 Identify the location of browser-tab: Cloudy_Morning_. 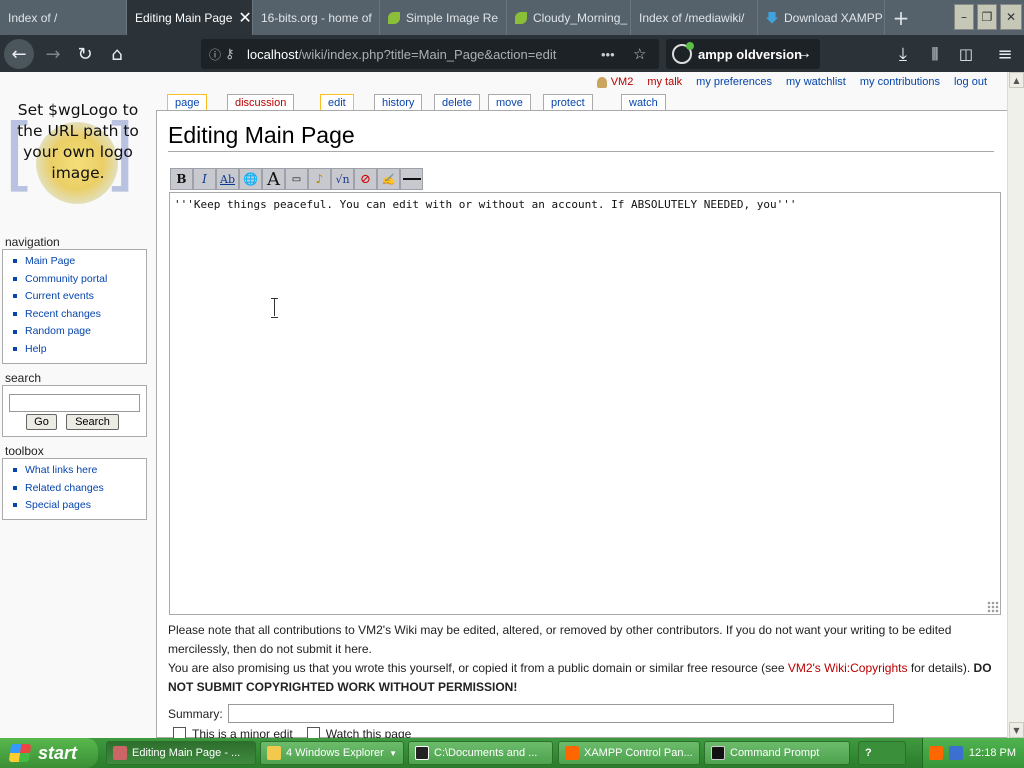
(569, 17).